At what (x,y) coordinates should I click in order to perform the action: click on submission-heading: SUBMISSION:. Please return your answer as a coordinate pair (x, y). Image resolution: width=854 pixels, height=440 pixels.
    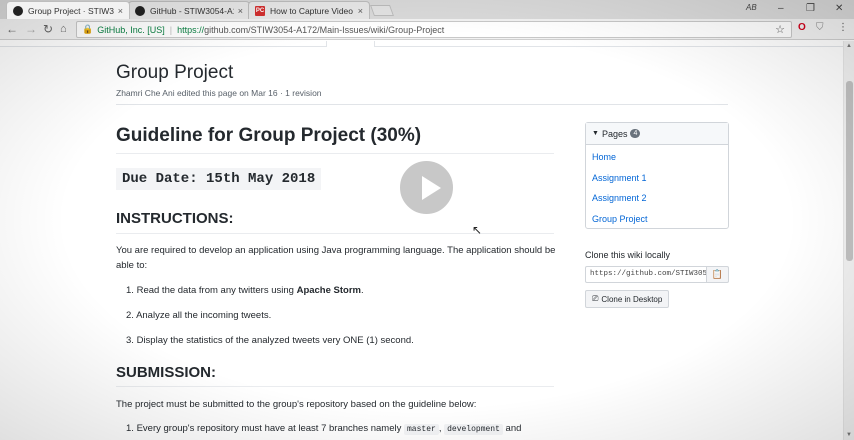
    Looking at the image, I should click on (166, 372).